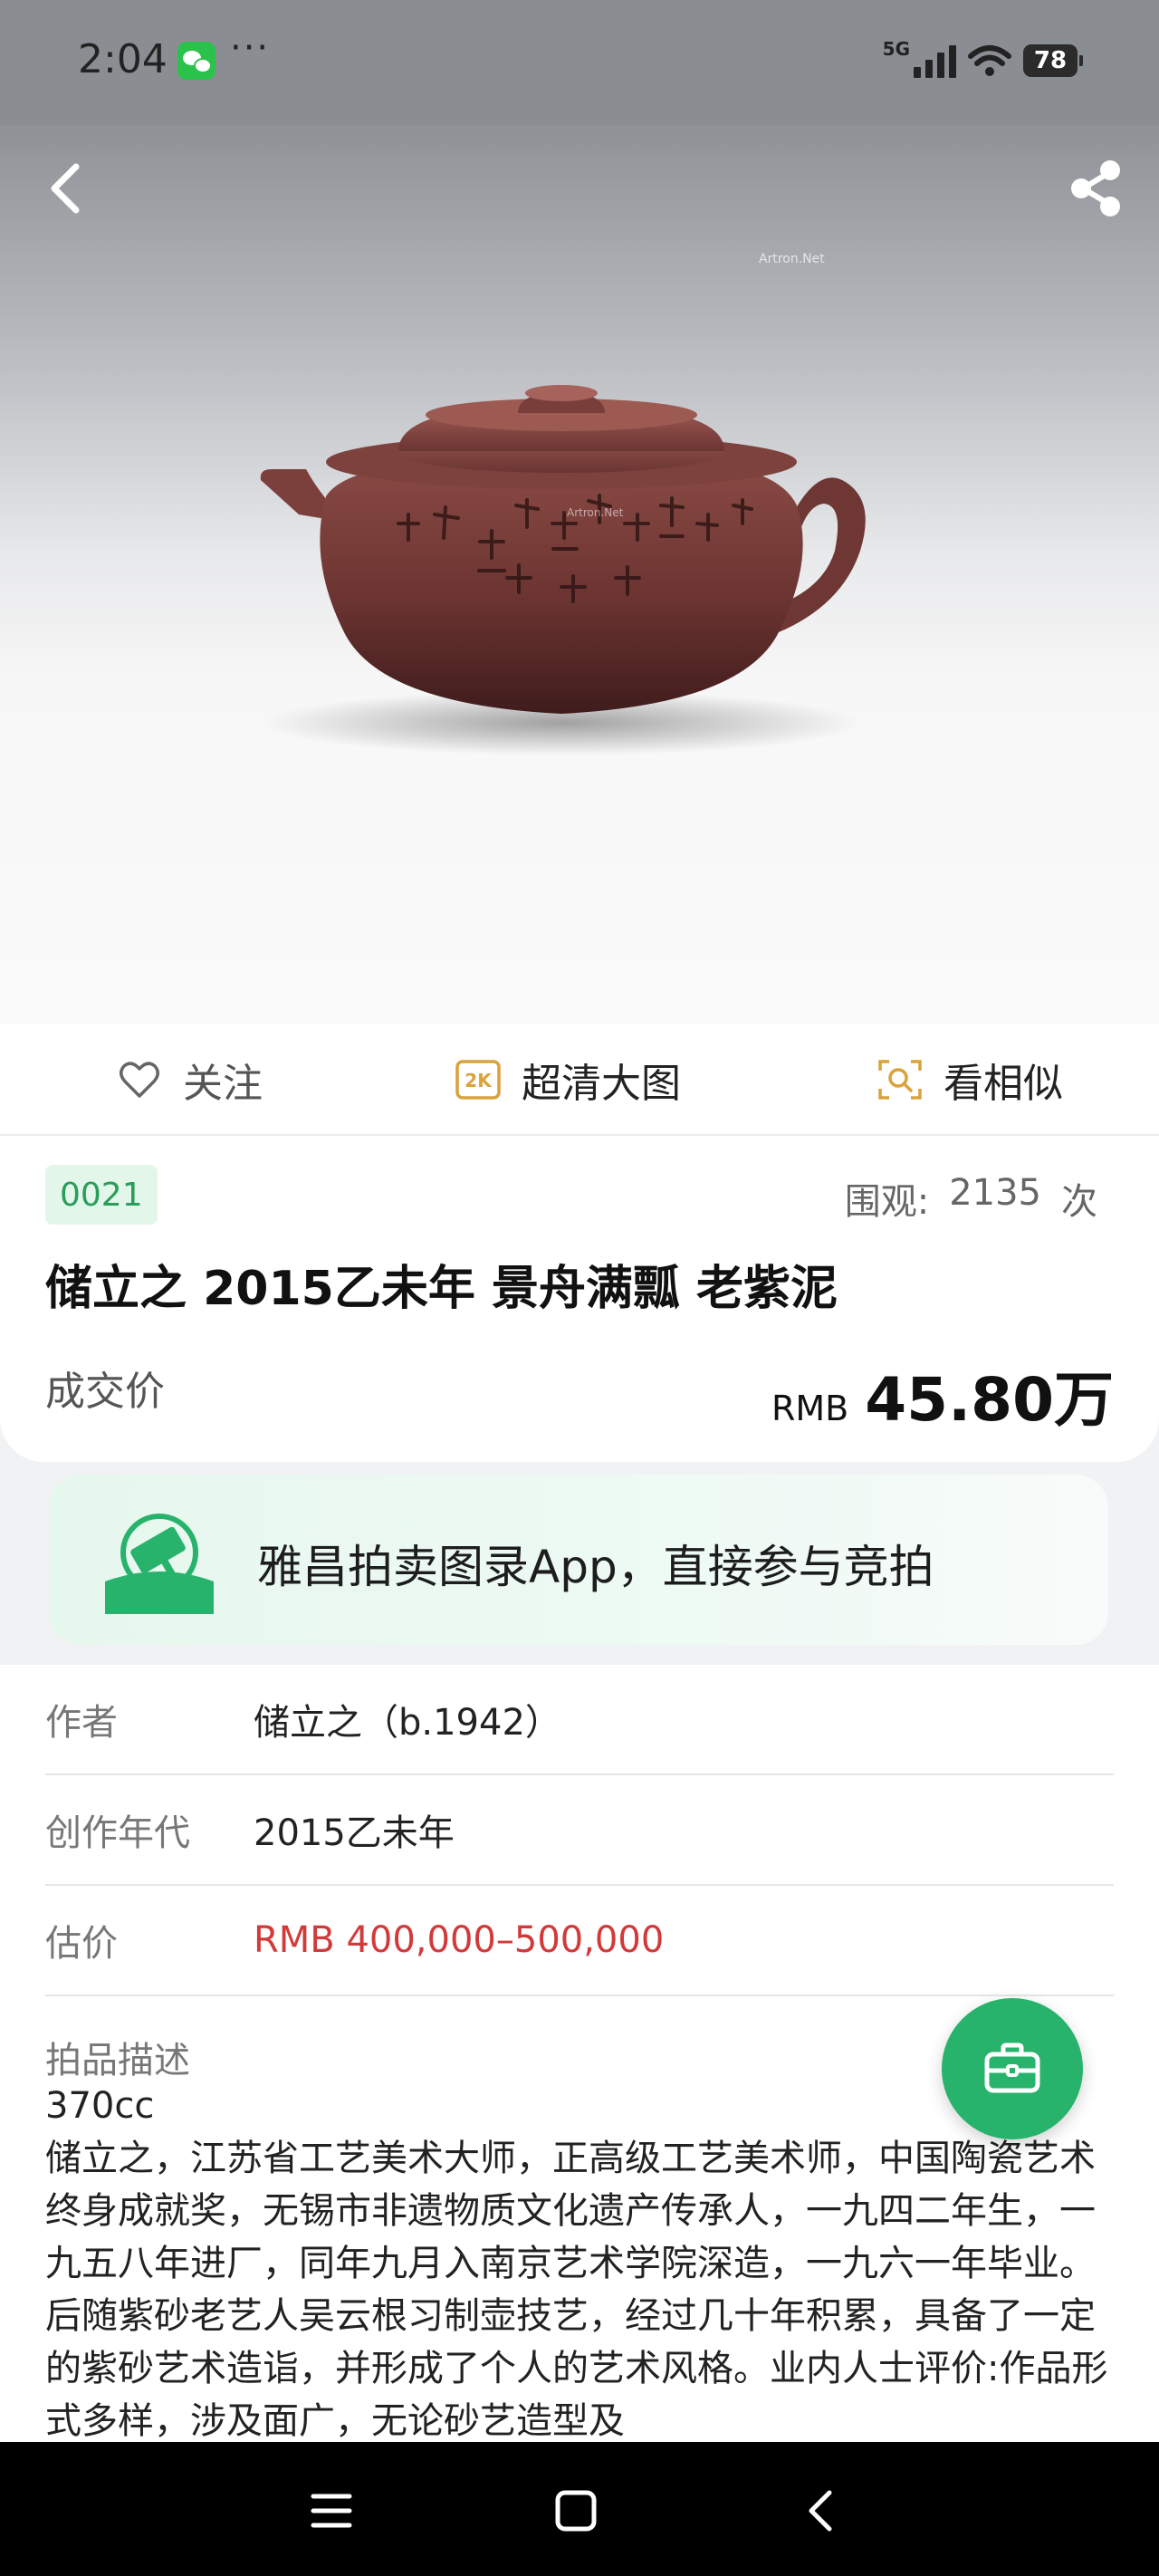  I want to click on view-count-unit: 次, so click(1079, 1202).